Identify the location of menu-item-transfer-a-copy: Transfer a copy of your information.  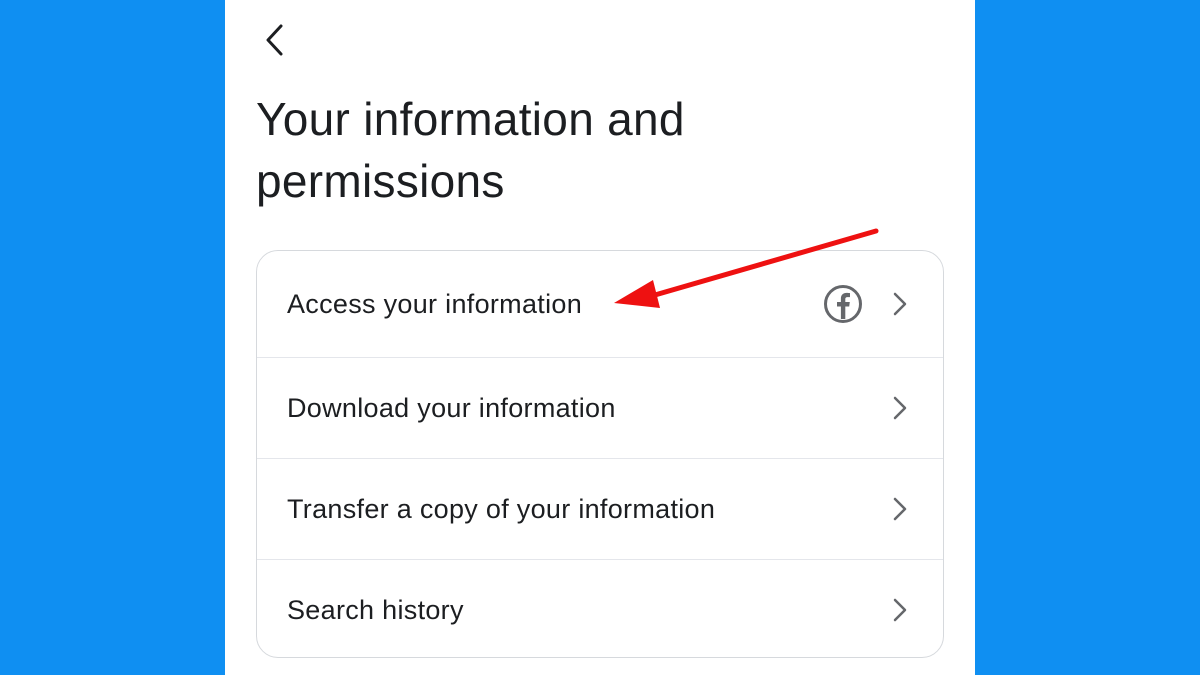
(600, 509).